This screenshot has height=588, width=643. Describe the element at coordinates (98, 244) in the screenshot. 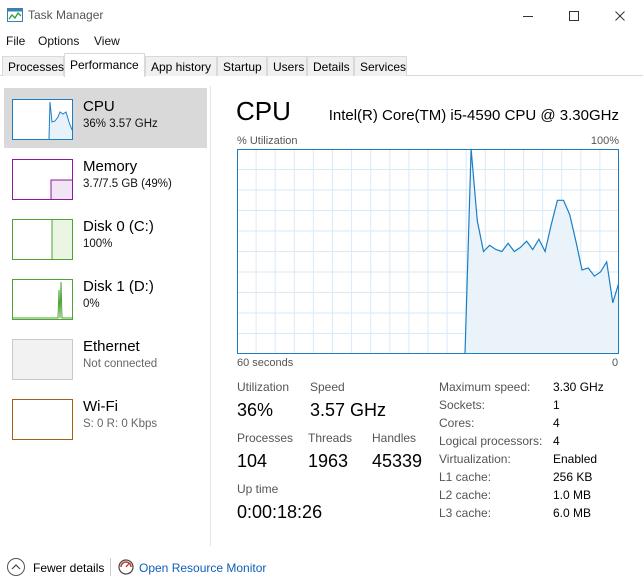

I see `sidebar-item-subtitle: 100%` at that location.